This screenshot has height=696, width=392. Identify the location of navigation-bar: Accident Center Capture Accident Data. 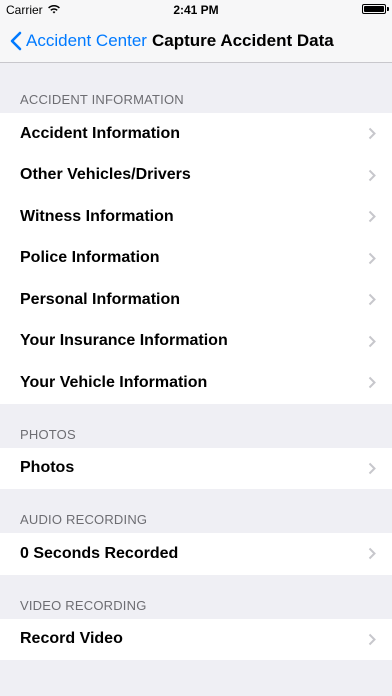
(196, 41).